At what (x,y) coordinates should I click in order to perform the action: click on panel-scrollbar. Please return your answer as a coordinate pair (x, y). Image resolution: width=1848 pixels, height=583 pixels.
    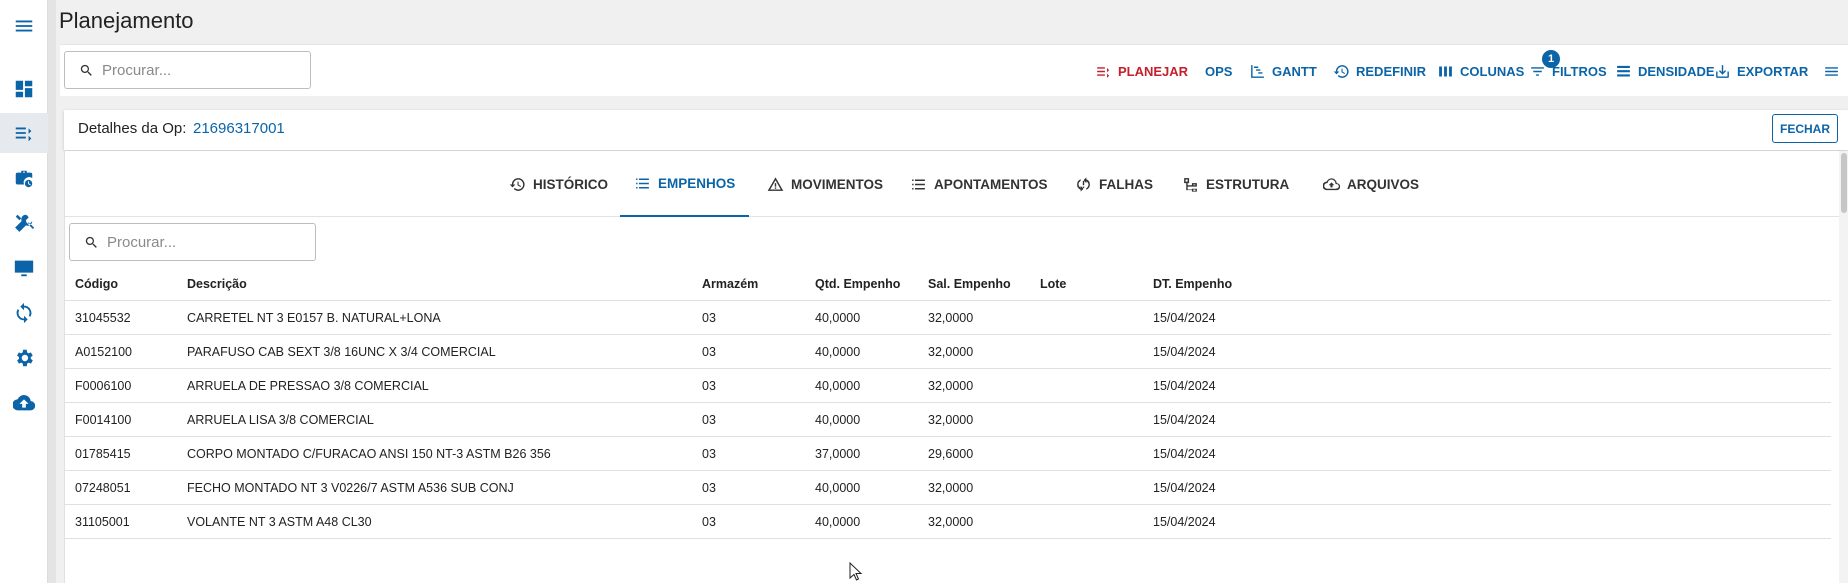
    Looking at the image, I should click on (1843, 367).